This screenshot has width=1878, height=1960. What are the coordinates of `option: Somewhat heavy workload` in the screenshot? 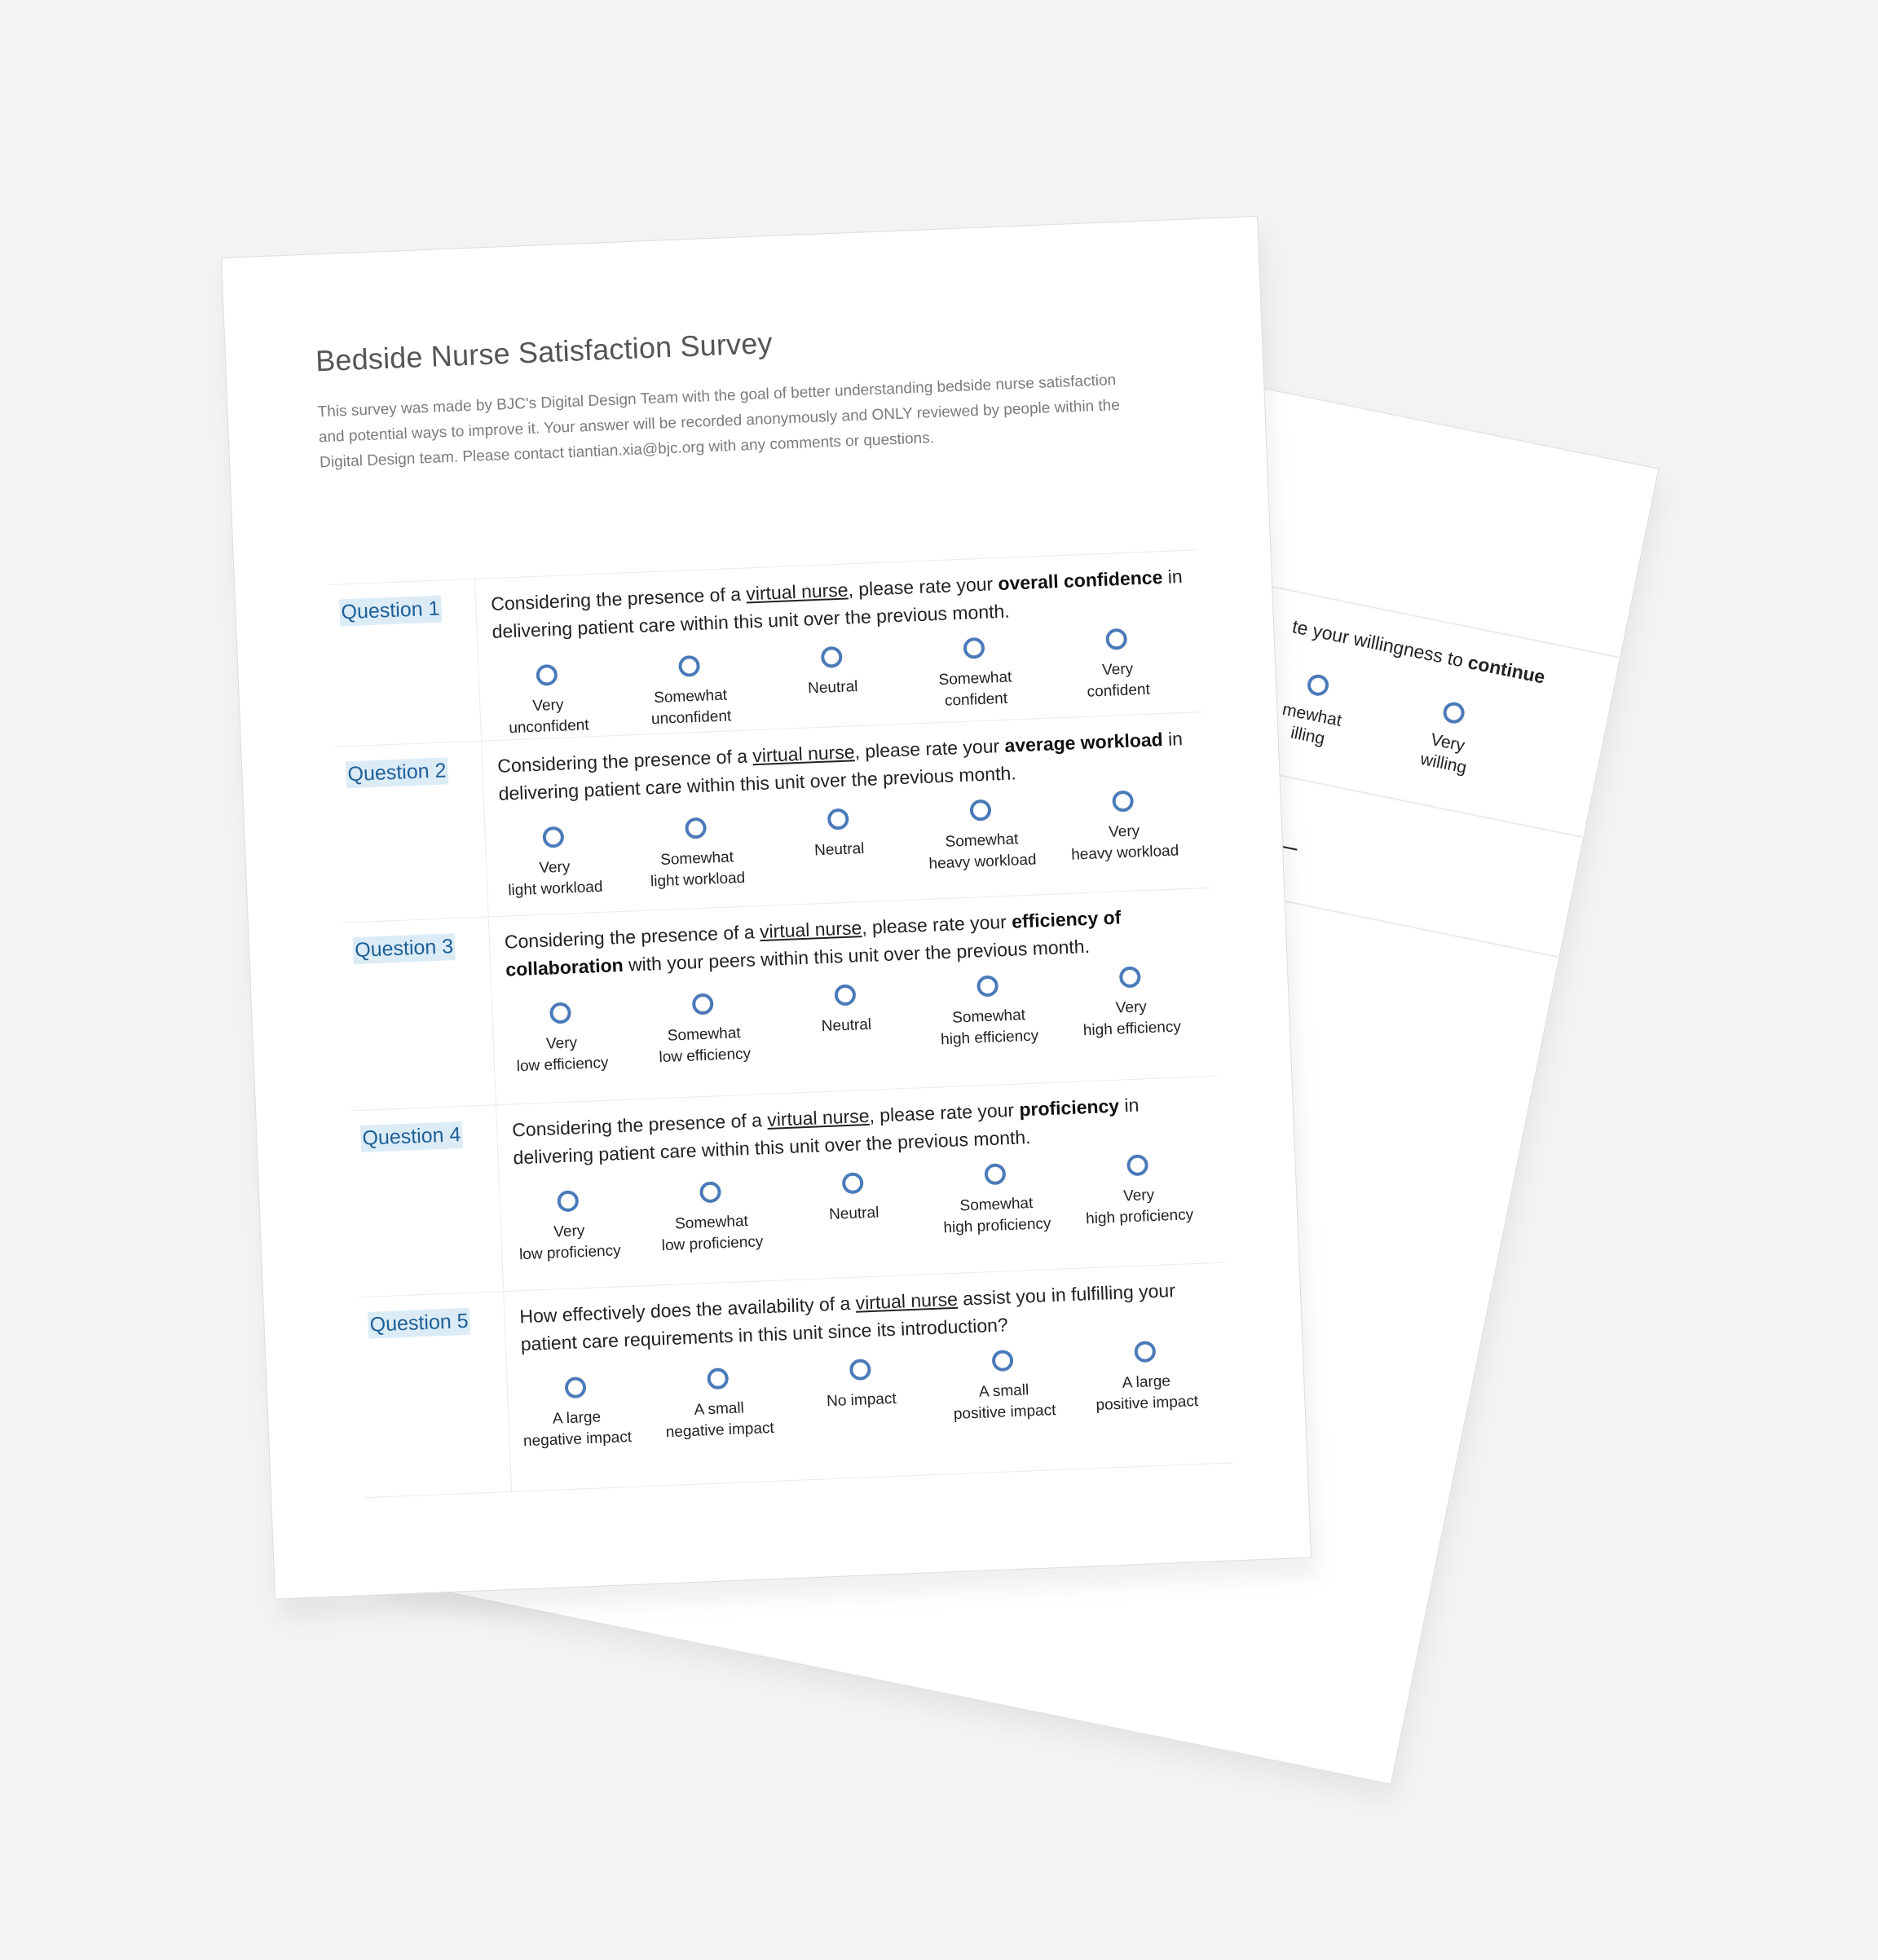 It's located at (981, 836).